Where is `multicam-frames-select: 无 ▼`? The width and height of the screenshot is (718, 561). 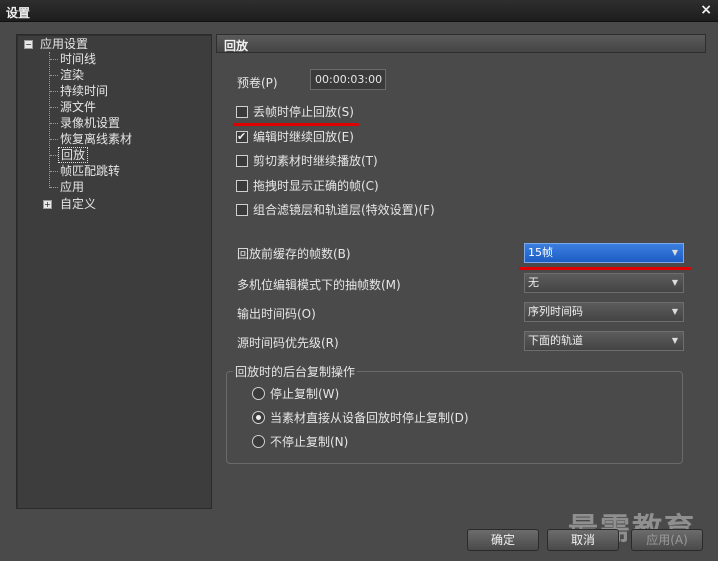
multicam-frames-select: 无 ▼ is located at coordinates (604, 283).